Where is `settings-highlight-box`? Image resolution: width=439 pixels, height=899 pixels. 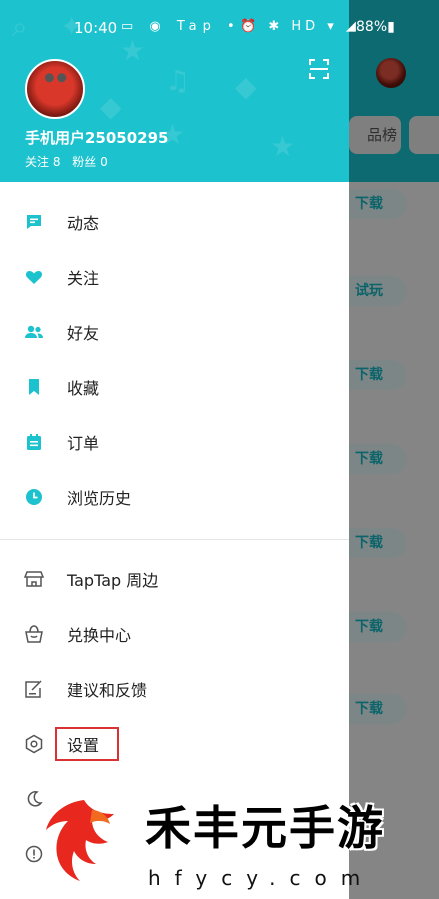
settings-highlight-box is located at coordinates (87, 744).